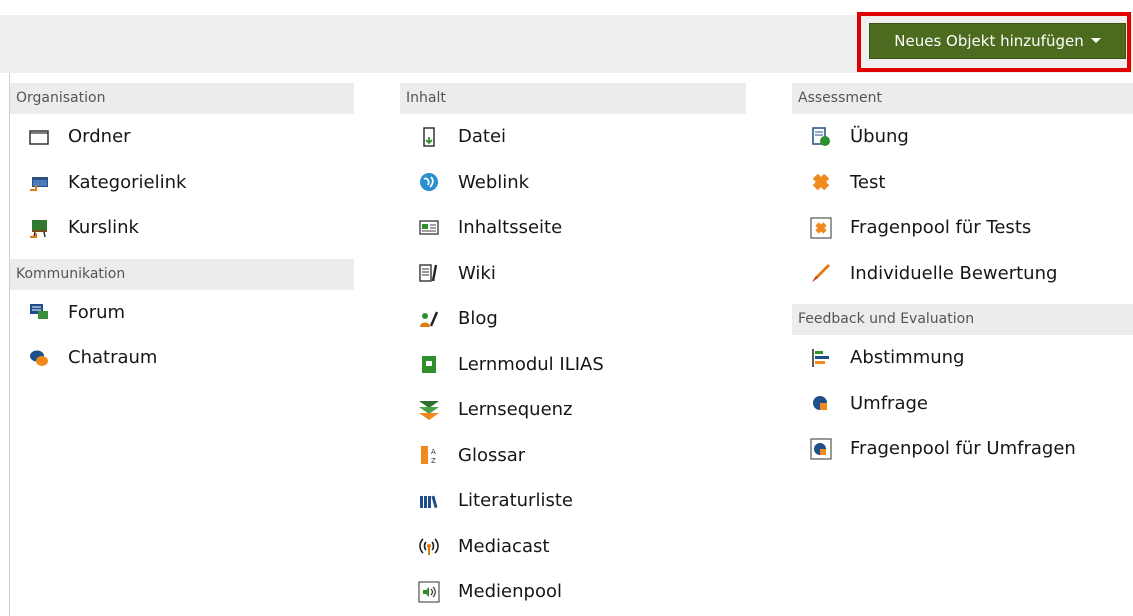  I want to click on menu-item-label: Fragenpool für Umfragen, so click(963, 449).